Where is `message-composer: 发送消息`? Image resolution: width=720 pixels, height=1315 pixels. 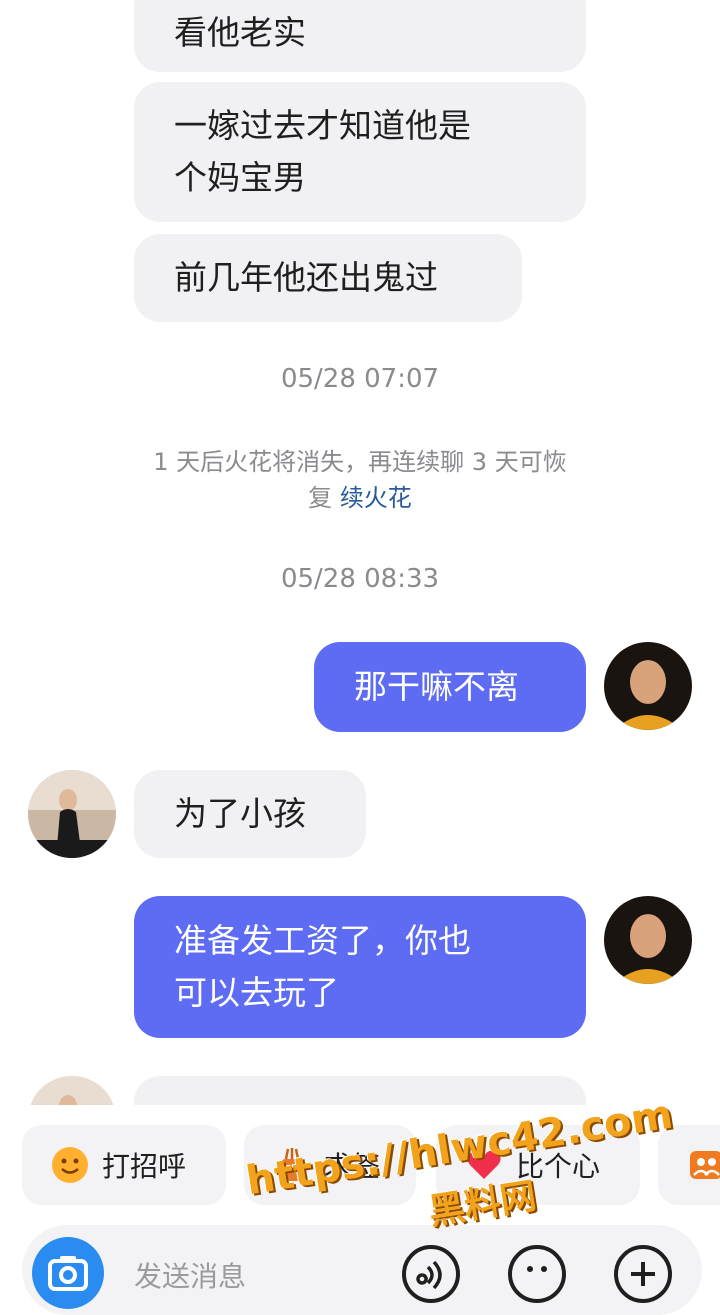
message-composer: 发送消息 is located at coordinates (362, 1270).